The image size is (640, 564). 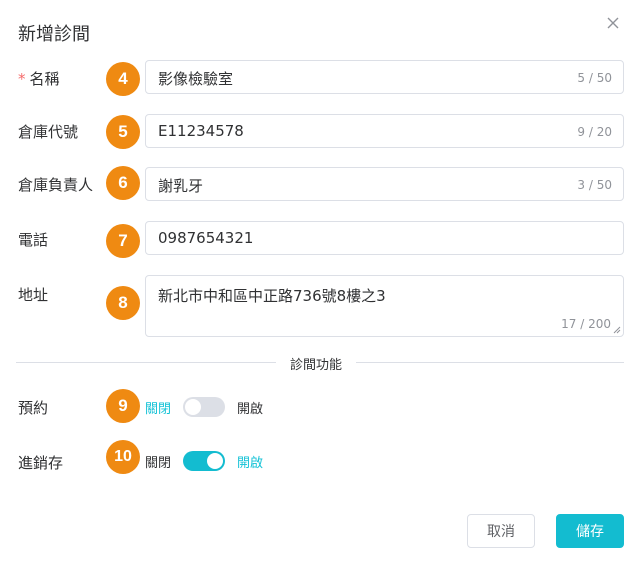 I want to click on name-label-text: 名稱, so click(x=44, y=79).